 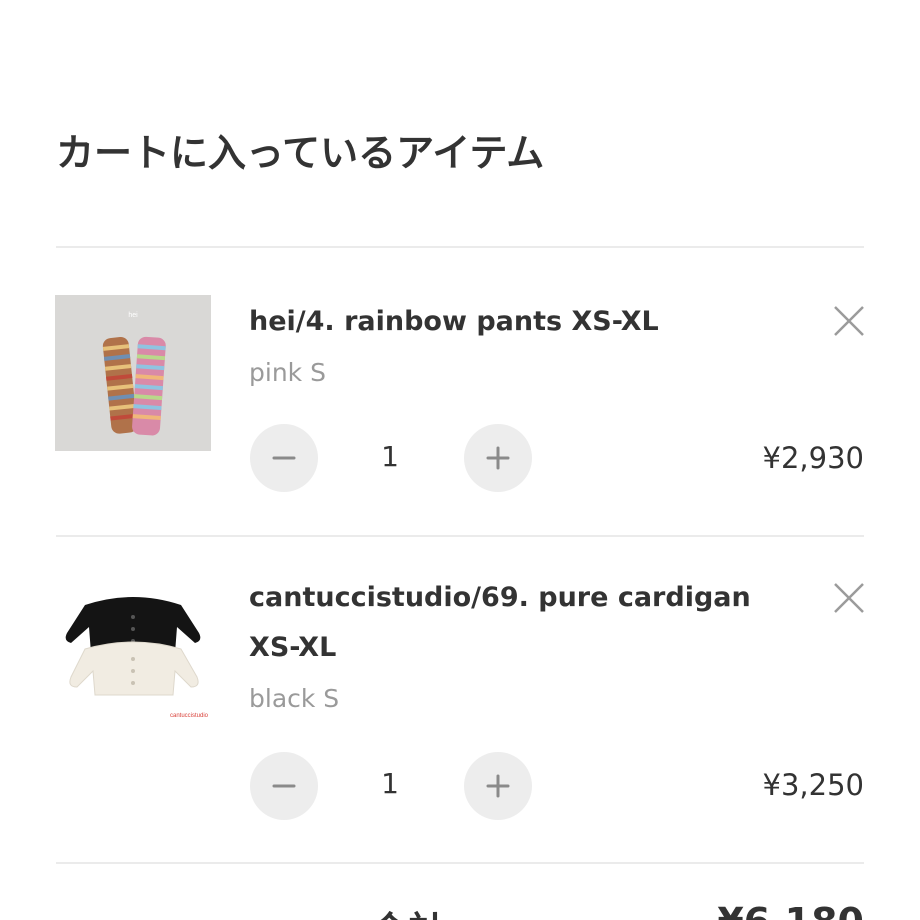 What do you see at coordinates (189, 716) in the screenshot?
I see `thumbnail-caption: cantuccistudio` at bounding box center [189, 716].